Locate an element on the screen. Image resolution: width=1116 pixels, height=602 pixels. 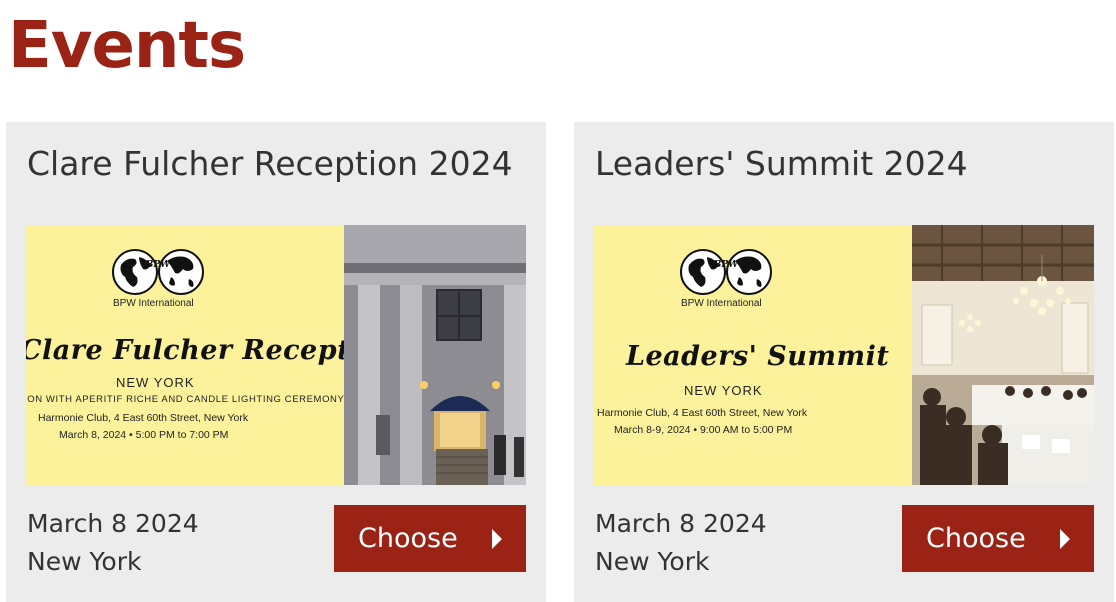
banner-datetime: March 8-9, 2024 • 9:00 AM to 5:00 PM is located at coordinates (703, 430).